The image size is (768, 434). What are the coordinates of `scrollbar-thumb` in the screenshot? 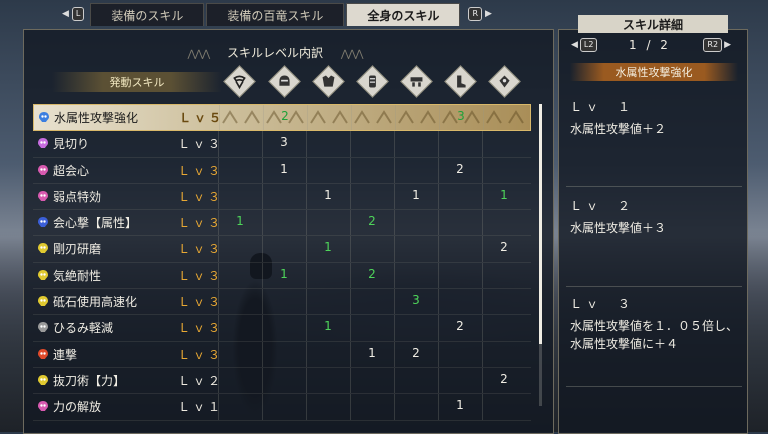 It's located at (540, 224).